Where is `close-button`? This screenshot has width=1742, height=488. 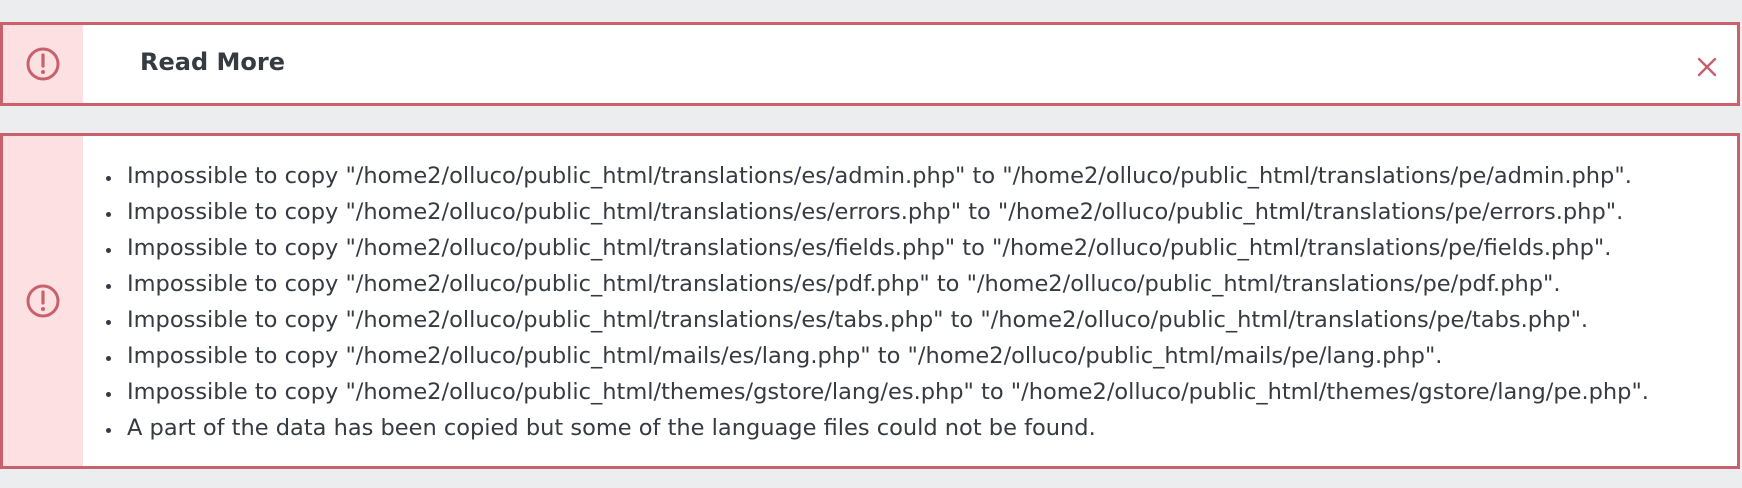
close-button is located at coordinates (1707, 67).